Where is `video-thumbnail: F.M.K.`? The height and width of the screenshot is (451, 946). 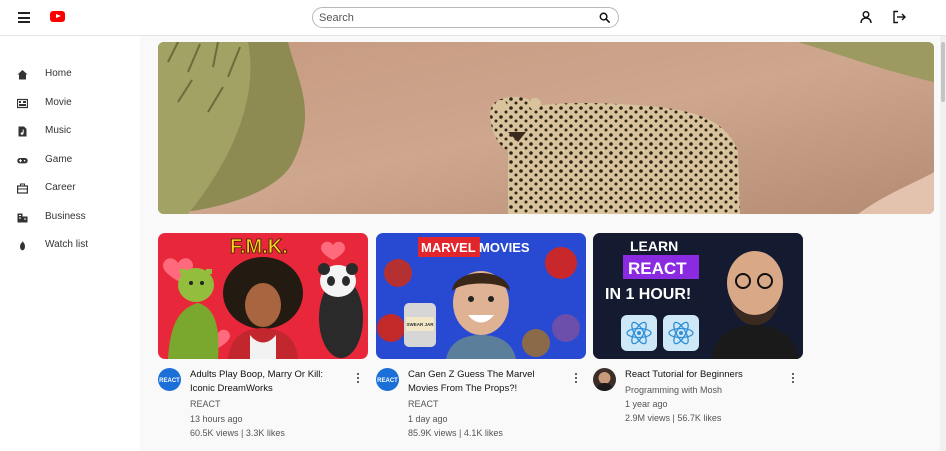 video-thumbnail: F.M.K. is located at coordinates (263, 296).